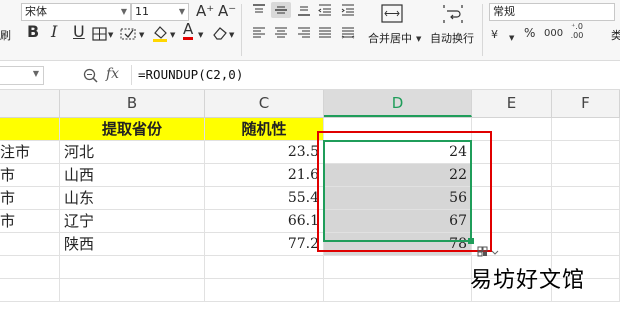 The width and height of the screenshot is (620, 309). I want to click on cell-a6, so click(30, 244).